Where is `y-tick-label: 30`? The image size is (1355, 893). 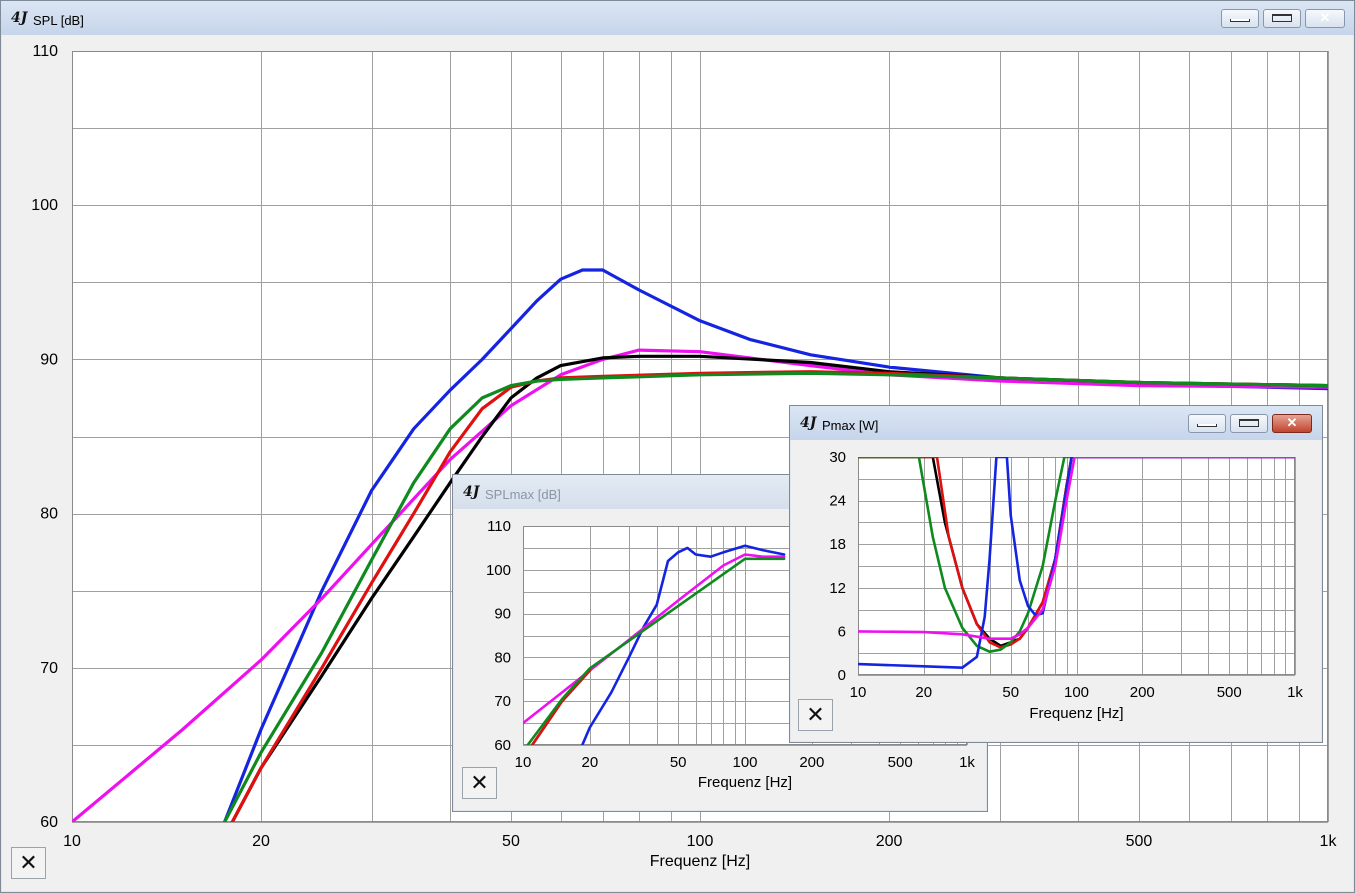 y-tick-label: 30 is located at coordinates (837, 457).